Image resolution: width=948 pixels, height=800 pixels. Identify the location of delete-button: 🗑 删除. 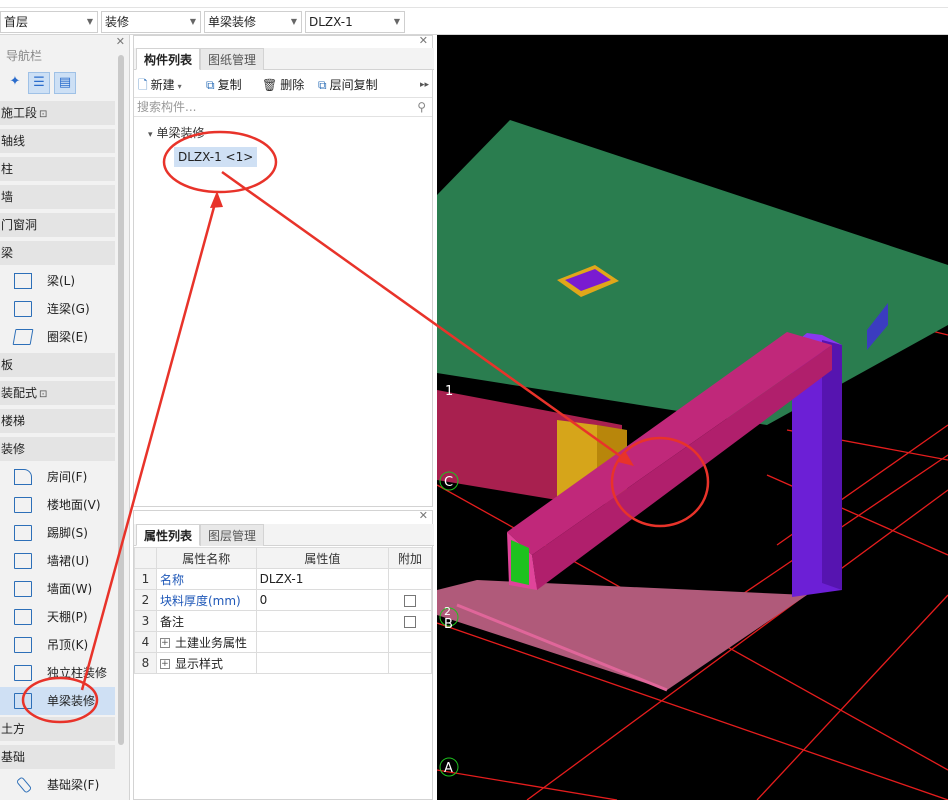
(283, 85).